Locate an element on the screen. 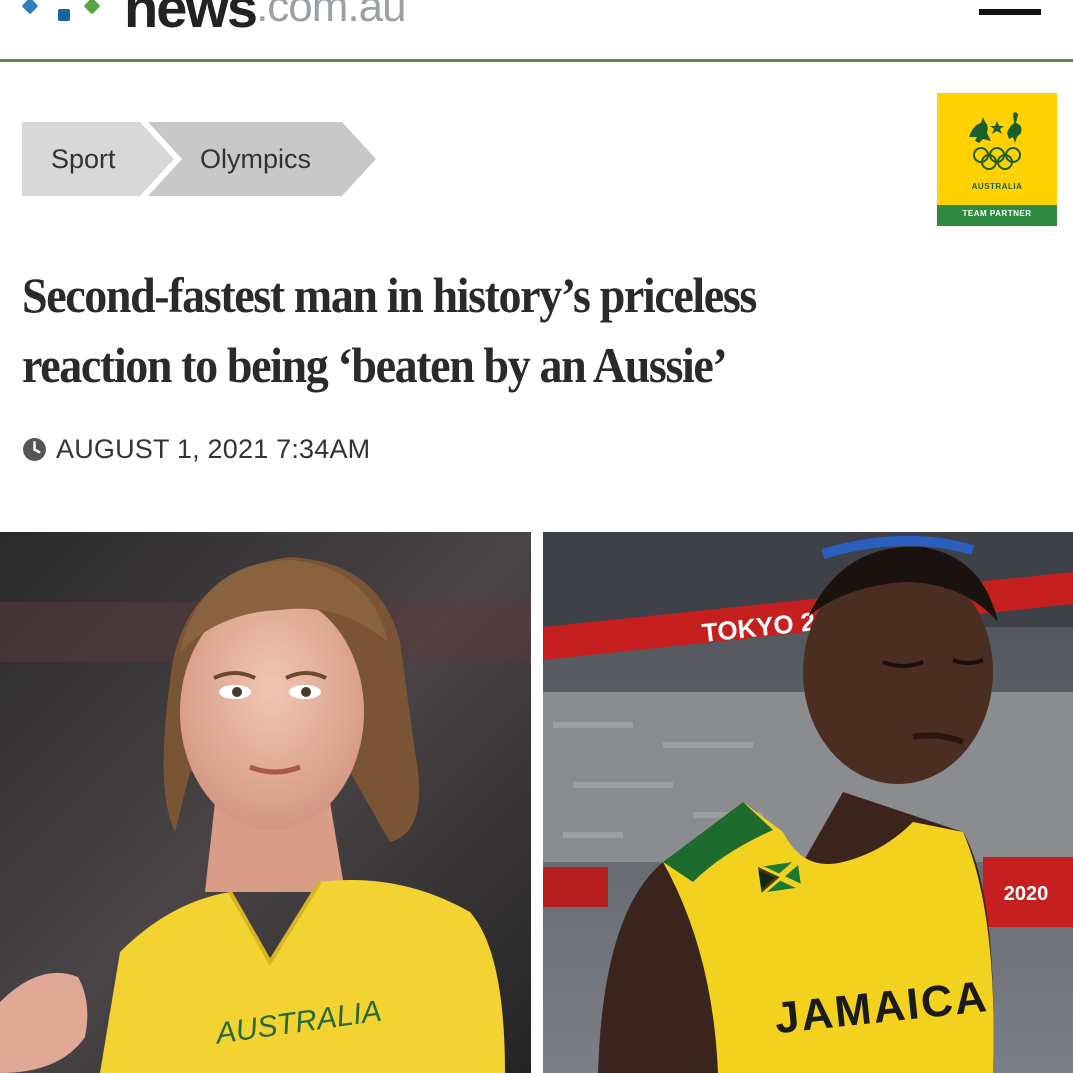 The height and width of the screenshot is (1073, 1073). badge-country-label: AUSTRALIA is located at coordinates (997, 186).